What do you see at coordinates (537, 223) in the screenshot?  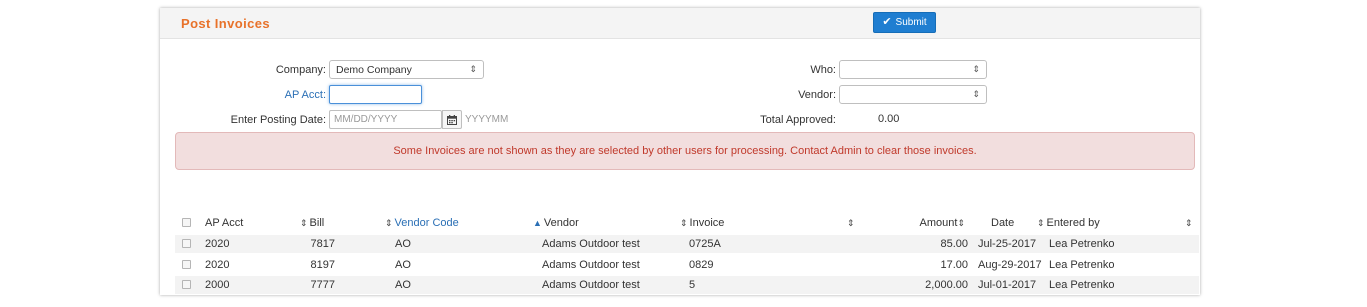 I see `sort-asc-icon: ▲` at bounding box center [537, 223].